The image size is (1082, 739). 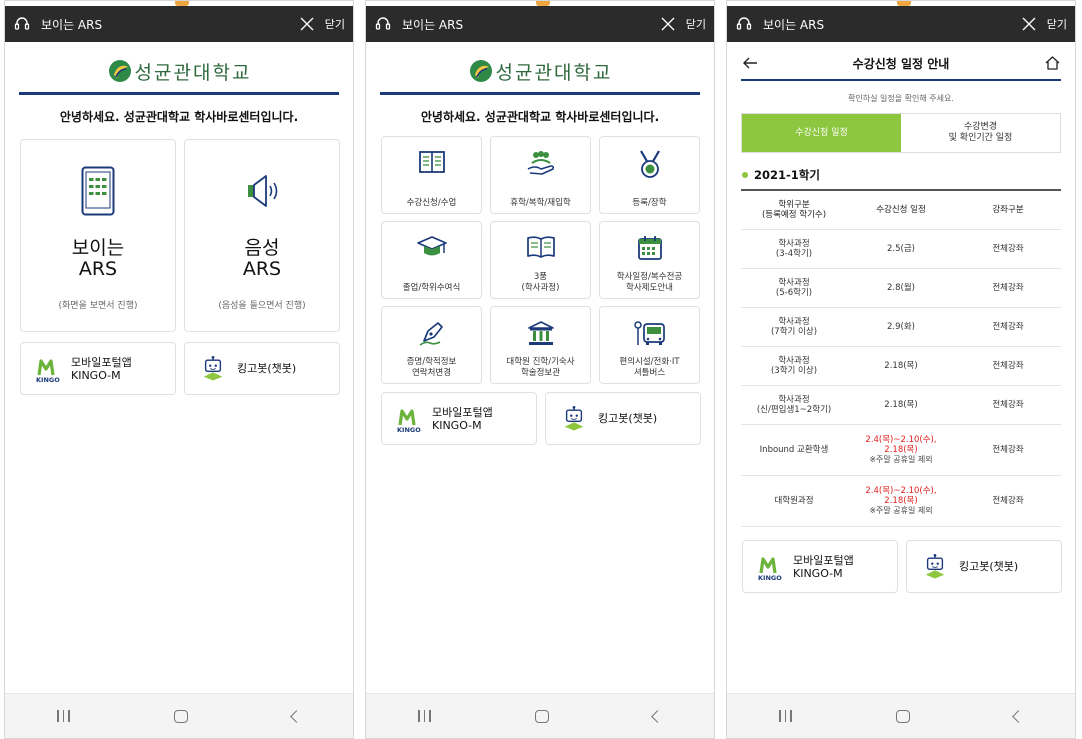 What do you see at coordinates (901, 327) in the screenshot?
I see `date-cell: 2.9(화)` at bounding box center [901, 327].